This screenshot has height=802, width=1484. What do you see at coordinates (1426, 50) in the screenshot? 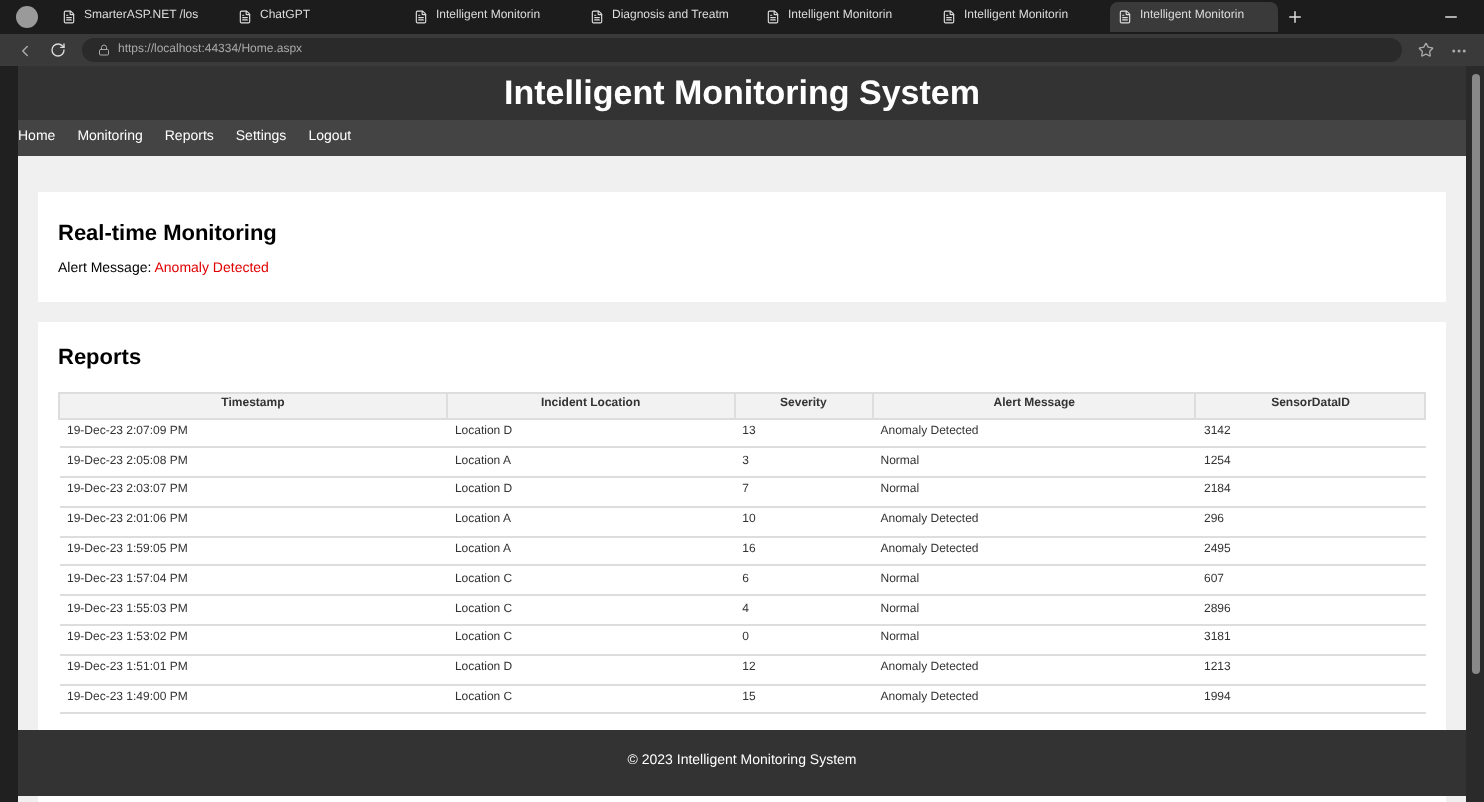
I see `favorite-icon` at bounding box center [1426, 50].